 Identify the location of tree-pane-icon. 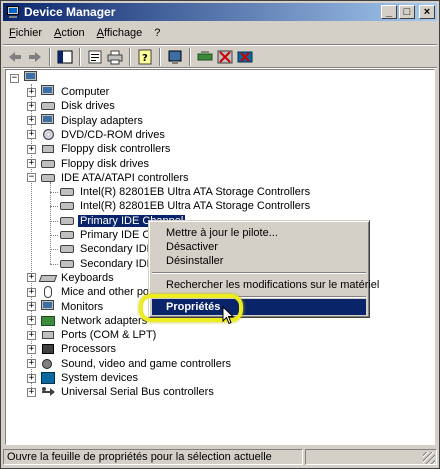
(65, 57).